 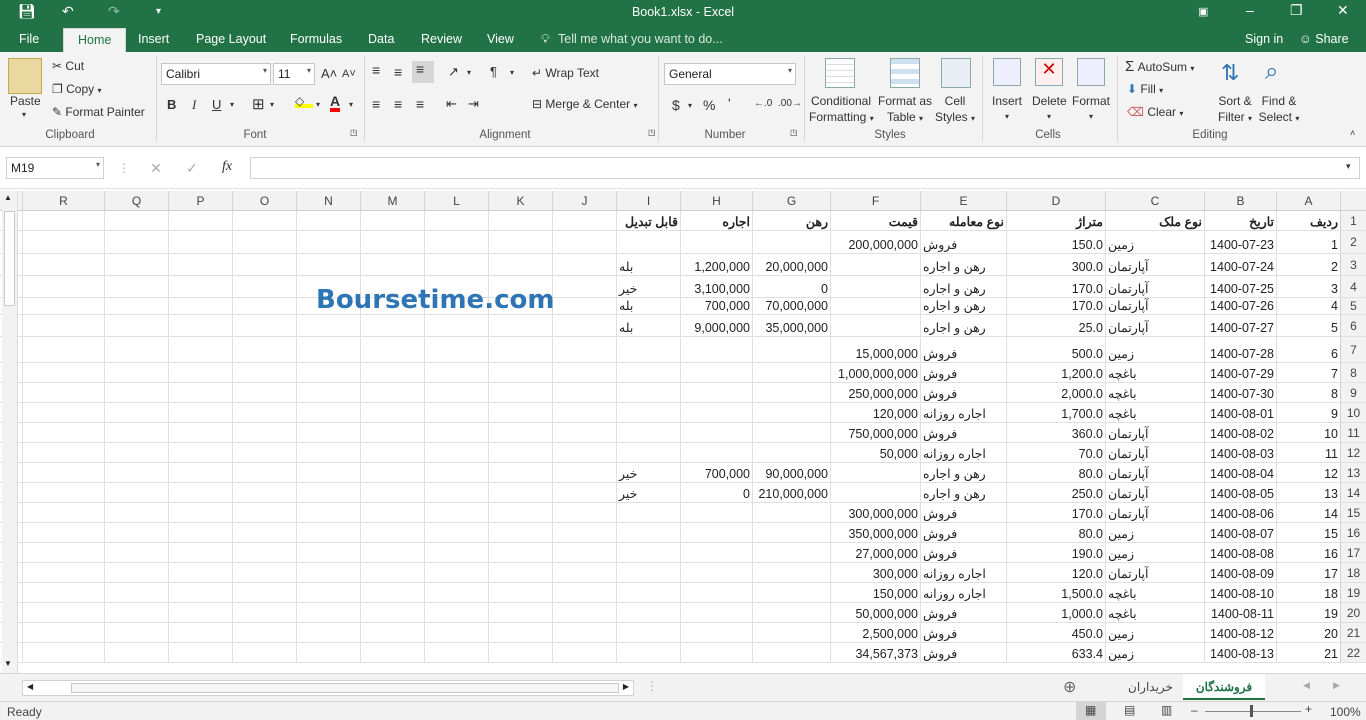 What do you see at coordinates (1353, 452) in the screenshot?
I see `row-header: 12` at bounding box center [1353, 452].